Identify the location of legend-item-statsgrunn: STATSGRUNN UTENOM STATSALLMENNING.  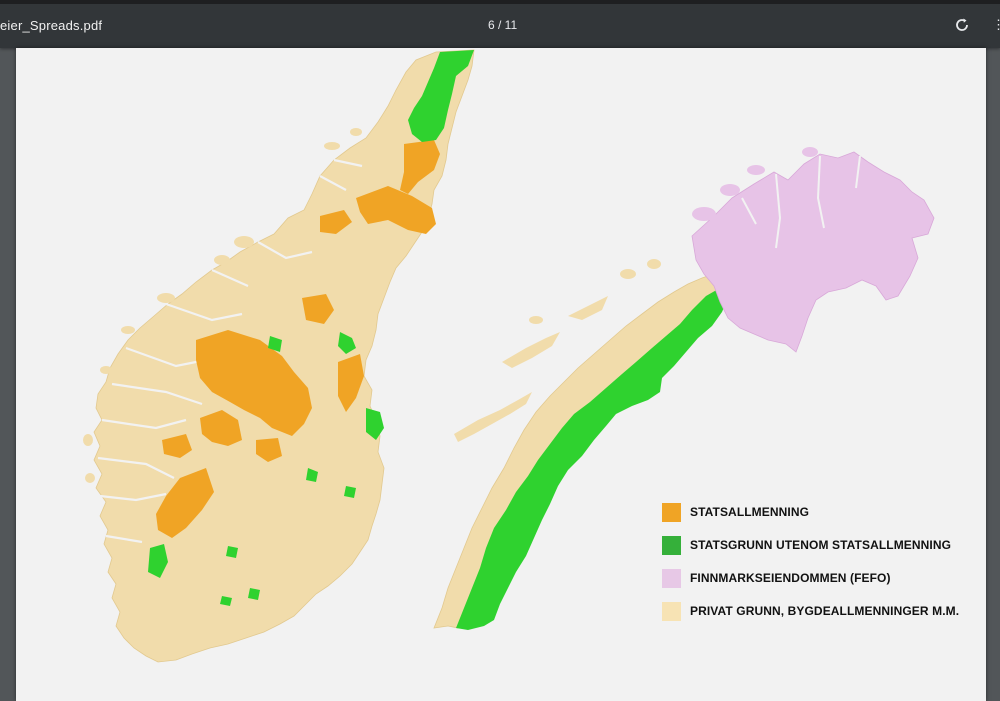
(822, 550).